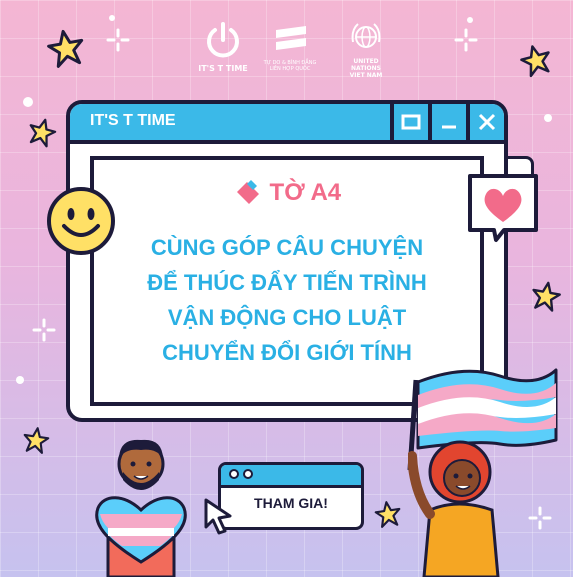 This screenshot has width=573, height=577. What do you see at coordinates (81, 221) in the screenshot?
I see `smiley-icon` at bounding box center [81, 221].